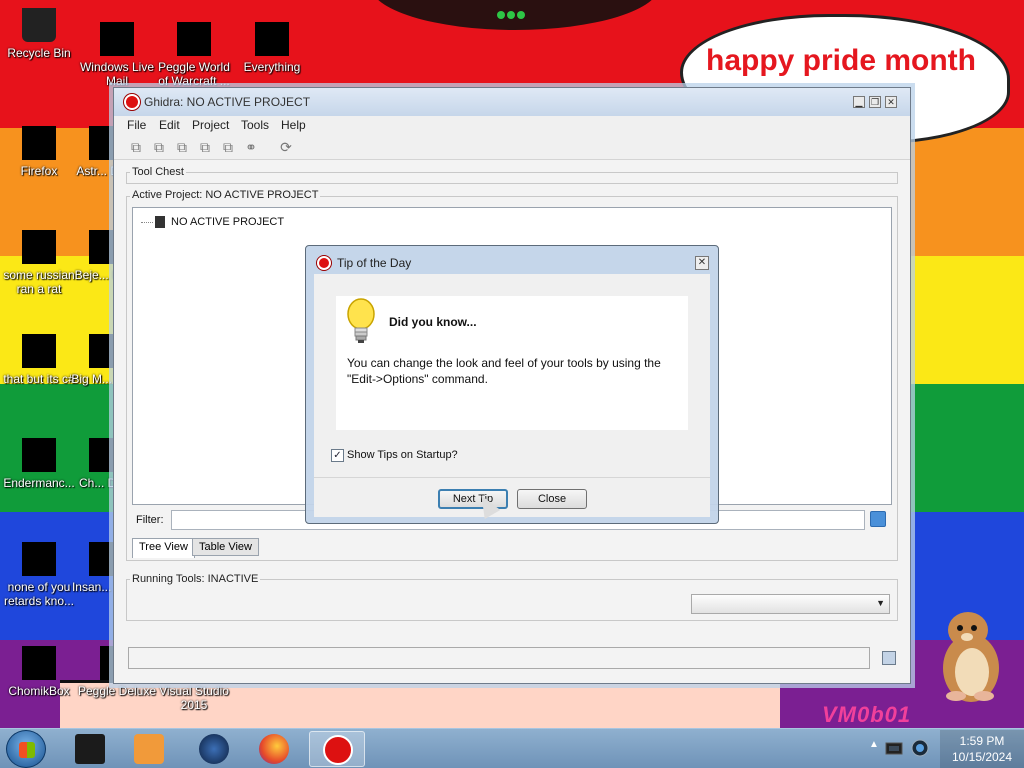  Describe the element at coordinates (337, 455) in the screenshot. I see `show-tips-checkbox: ✓` at that location.